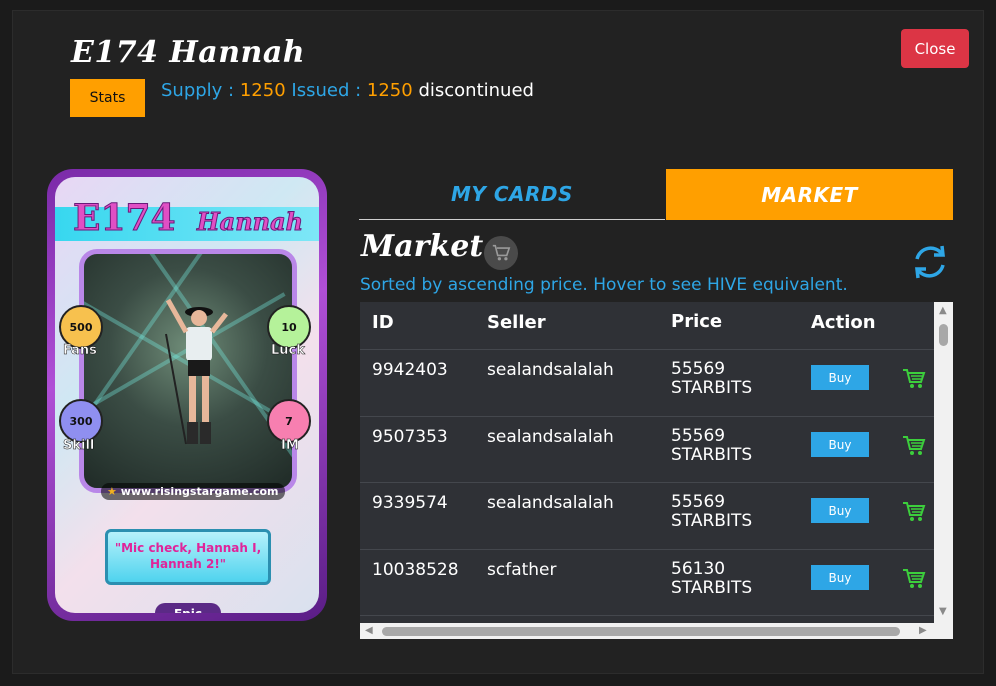  I want to click on scroll-right-icon: ▶, so click(923, 631).